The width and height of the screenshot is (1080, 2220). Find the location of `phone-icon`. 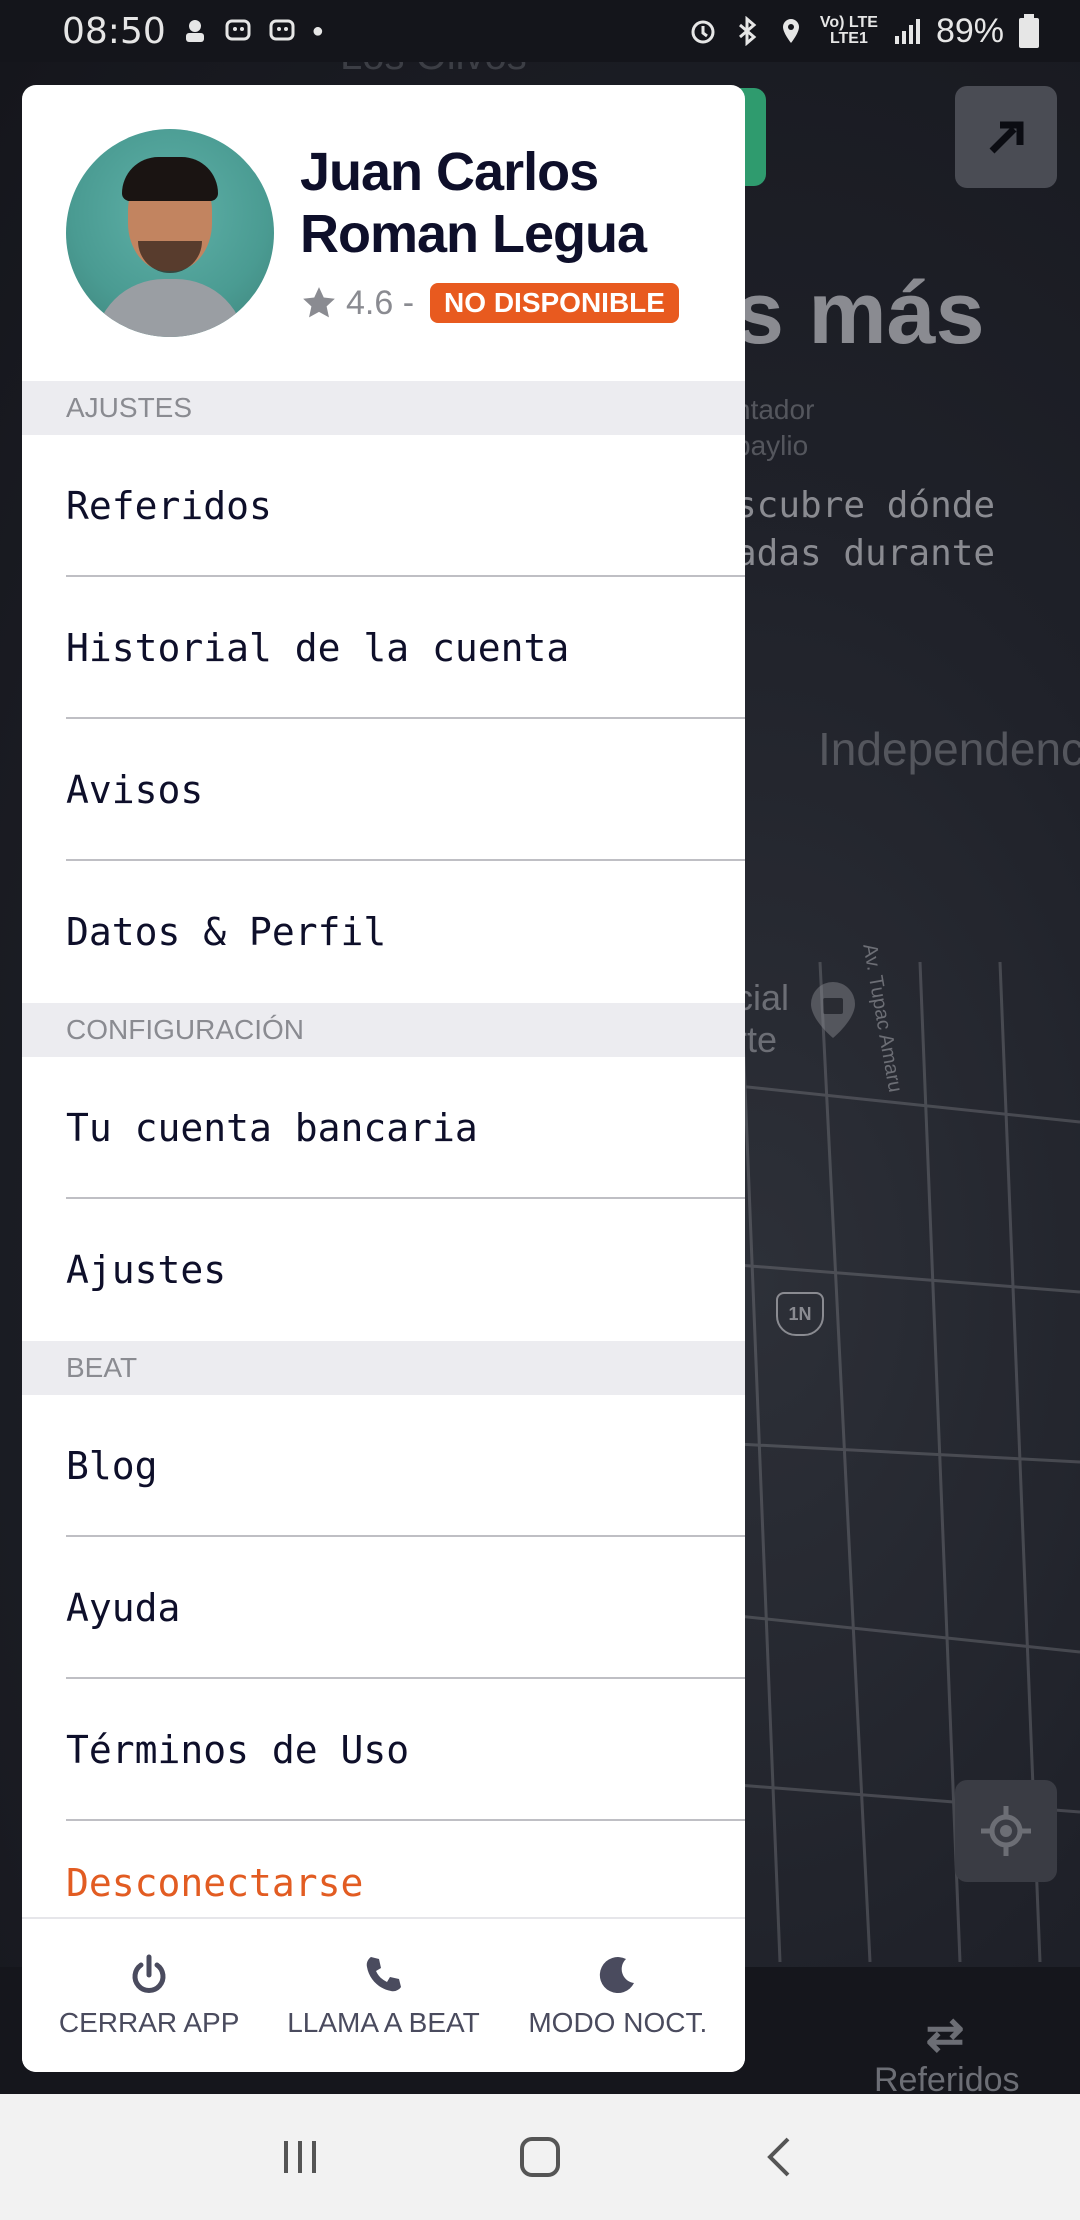

phone-icon is located at coordinates (384, 1973).